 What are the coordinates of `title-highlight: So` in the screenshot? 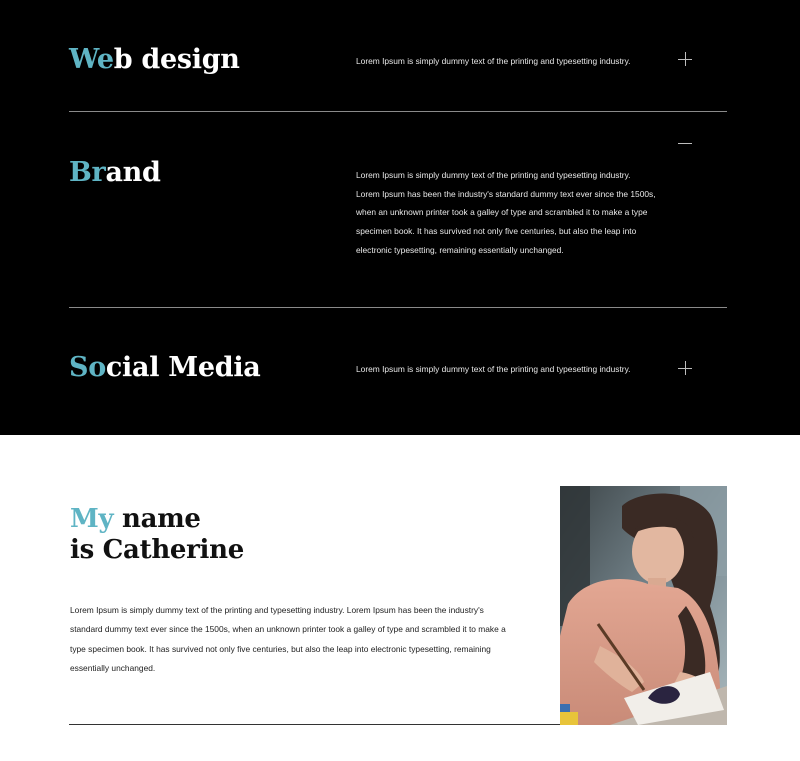 It's located at (87, 367).